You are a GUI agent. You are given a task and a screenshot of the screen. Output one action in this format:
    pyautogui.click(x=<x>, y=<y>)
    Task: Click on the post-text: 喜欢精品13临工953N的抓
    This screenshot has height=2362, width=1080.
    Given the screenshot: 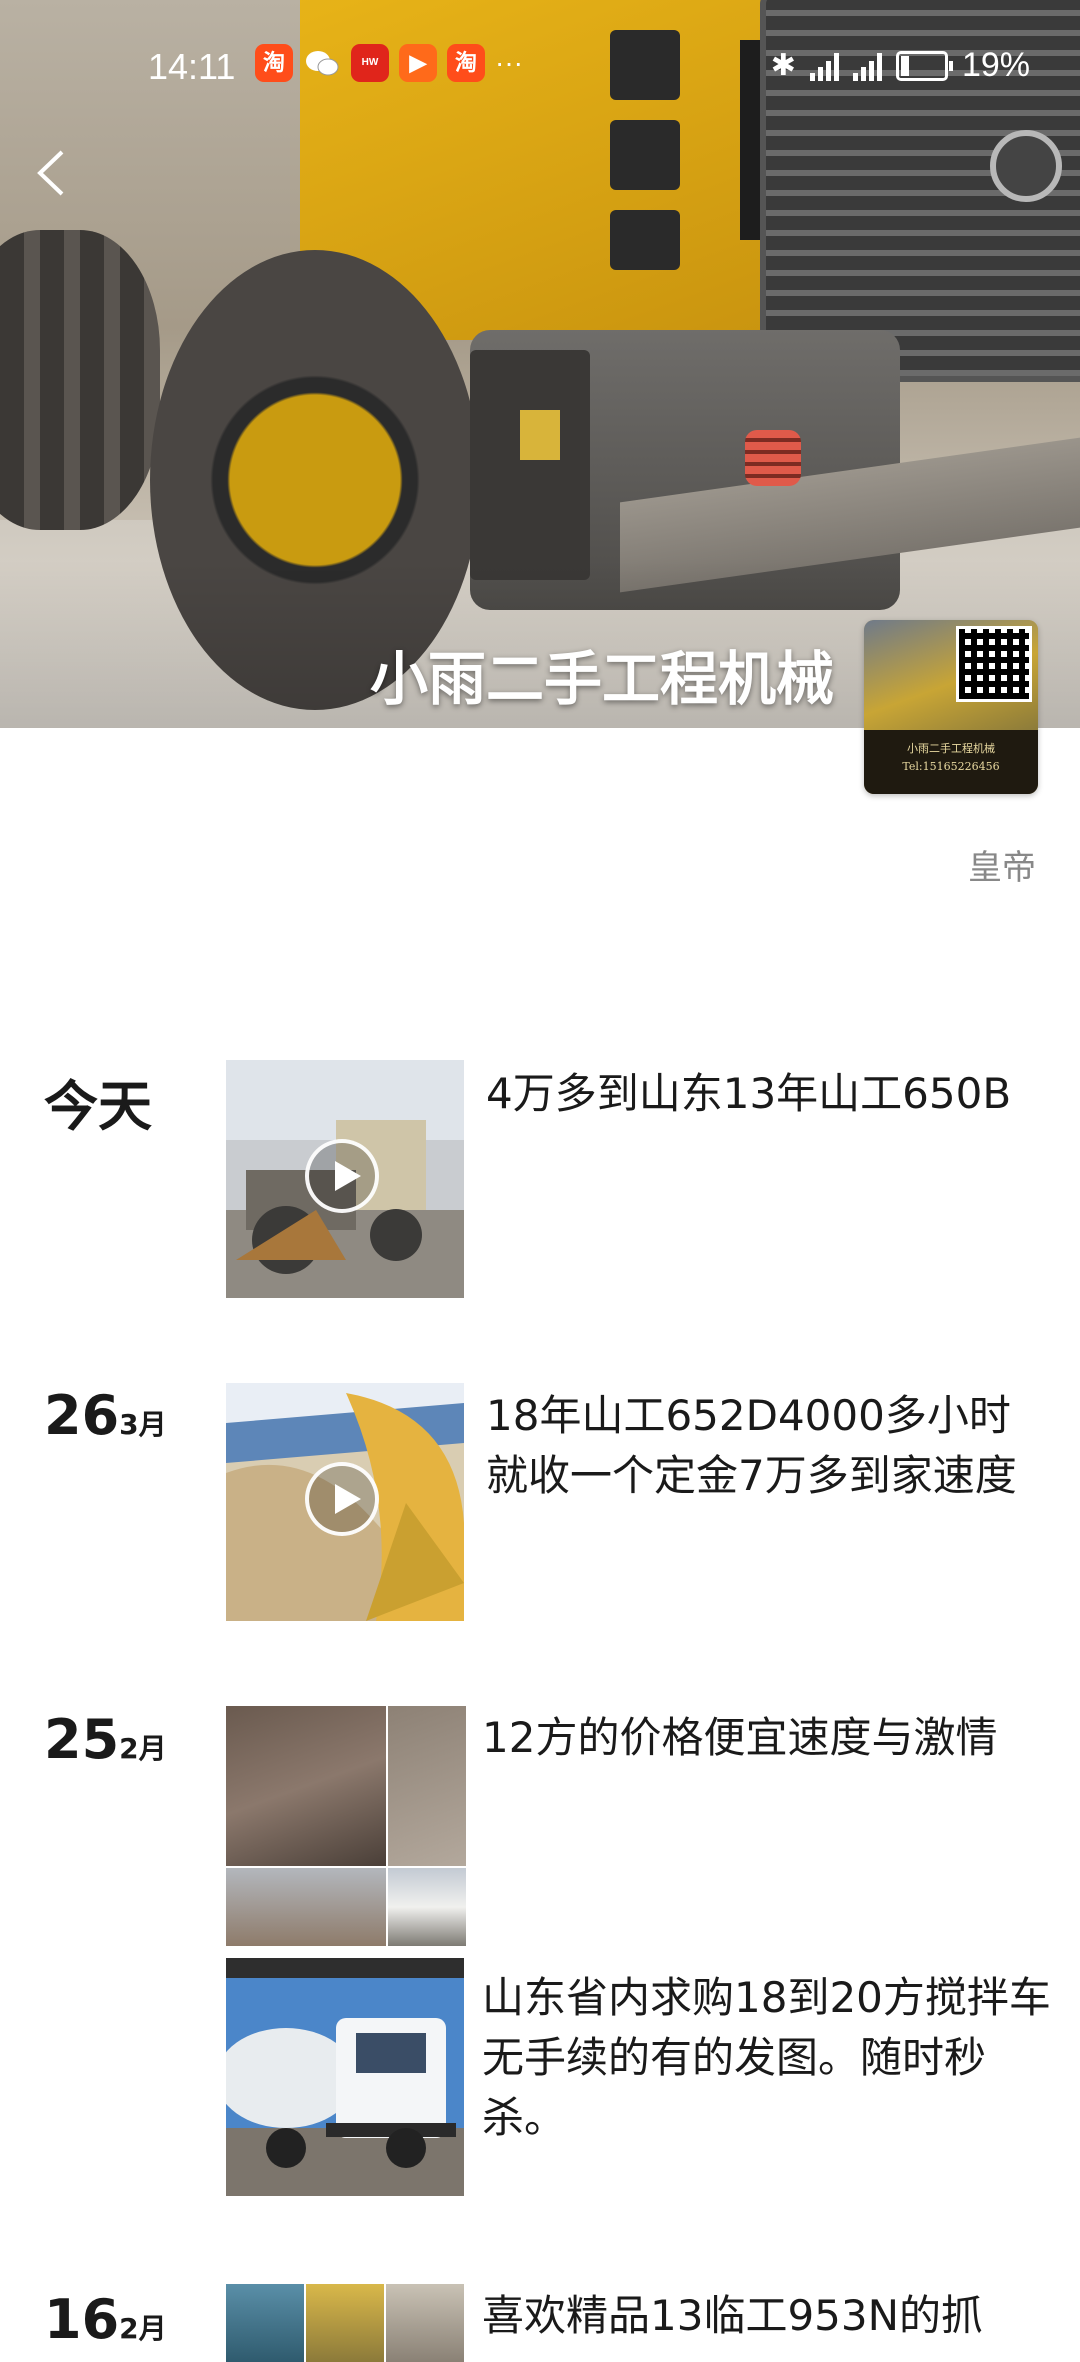 What is the action you would take?
    pyautogui.click(x=767, y=2316)
    